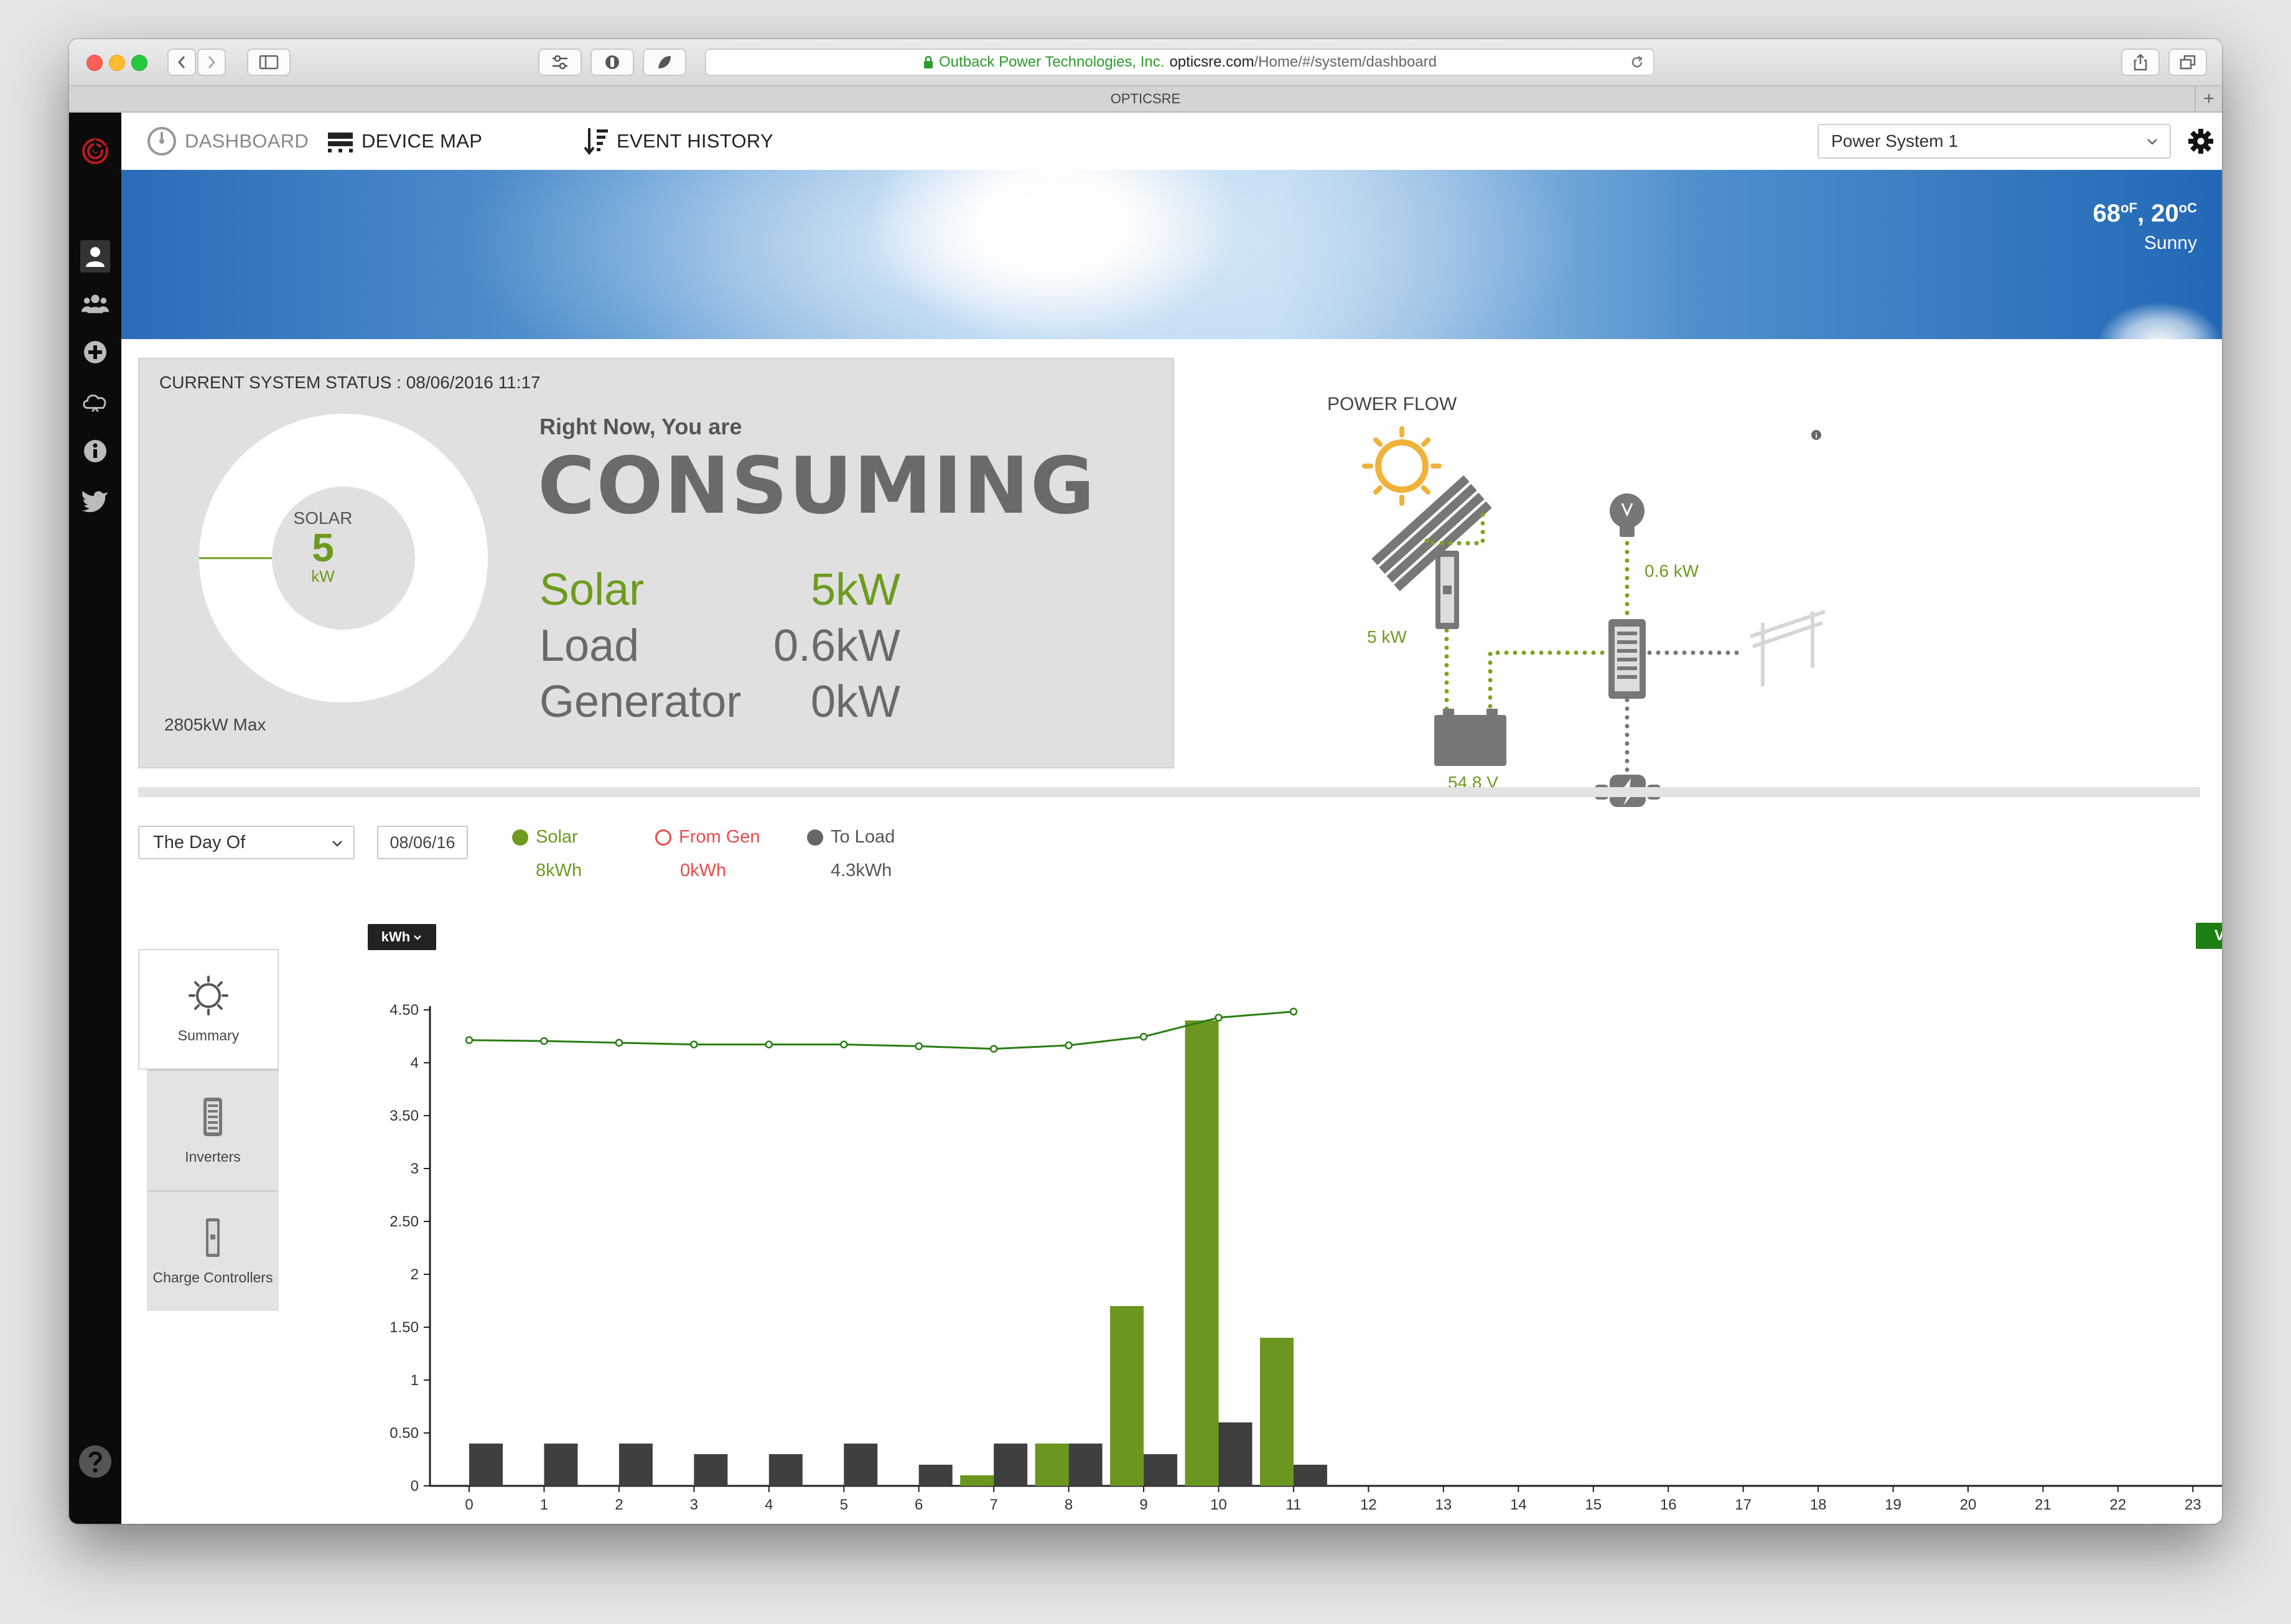 The width and height of the screenshot is (2291, 1624). Describe the element at coordinates (209, 1035) in the screenshot. I see `tab-summary-label: Summary` at that location.